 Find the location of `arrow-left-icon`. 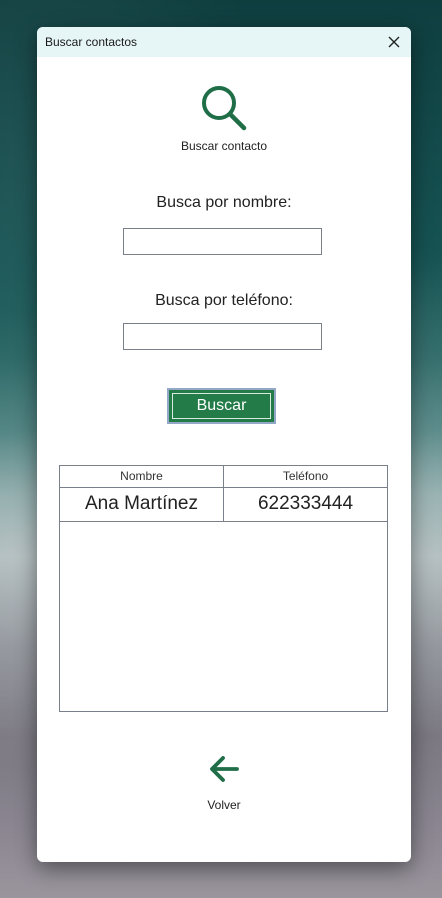

arrow-left-icon is located at coordinates (224, 769).